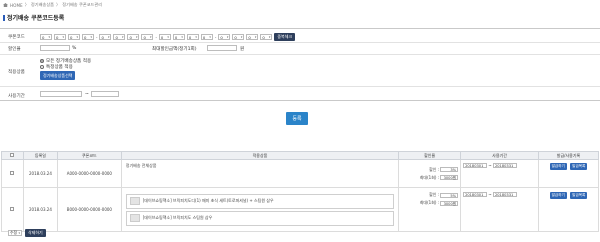 This screenshot has height=242, width=600. Describe the element at coordinates (178, 37) in the screenshot. I see `code-select-10: 0` at that location.